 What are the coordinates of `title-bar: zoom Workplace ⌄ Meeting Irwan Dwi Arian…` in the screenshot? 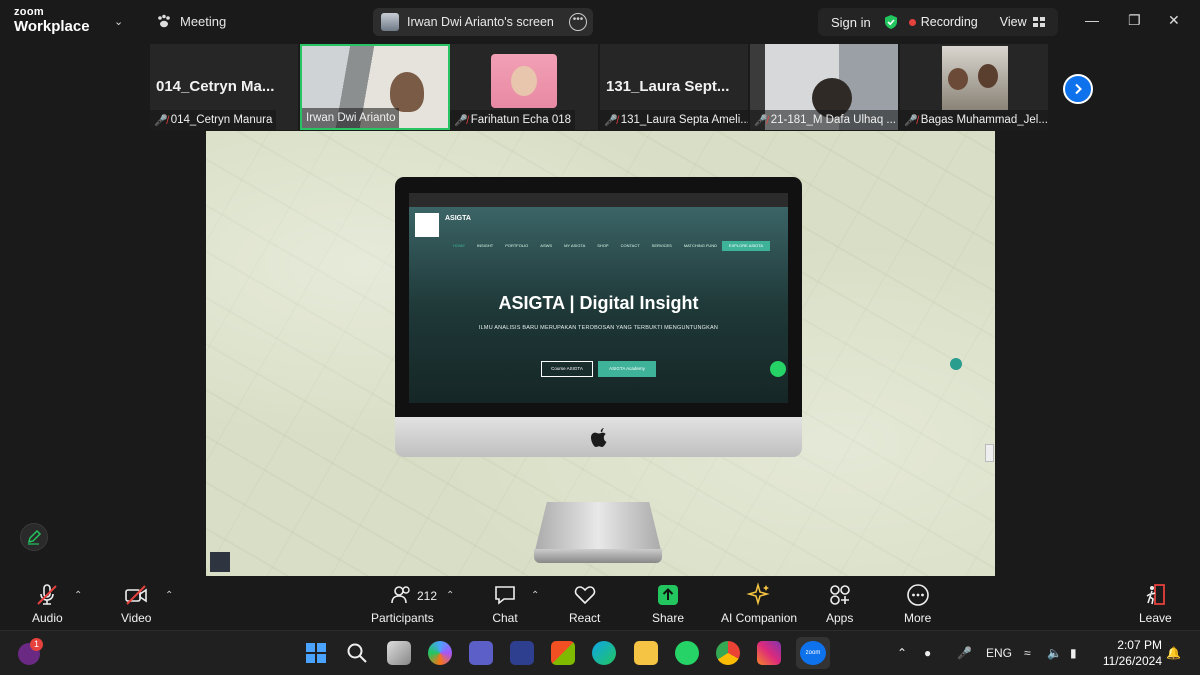 It's located at (600, 22).